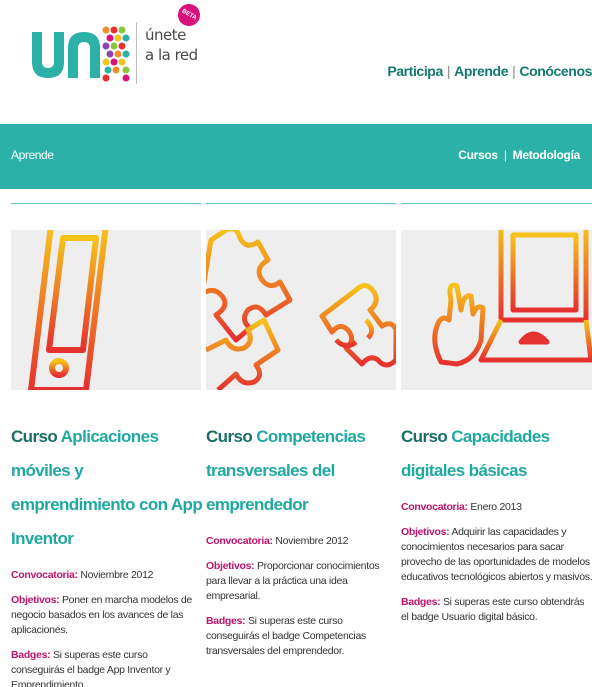 Image resolution: width=592 pixels, height=687 pixels. What do you see at coordinates (136, 53) in the screenshot?
I see `logo-divider` at bounding box center [136, 53].